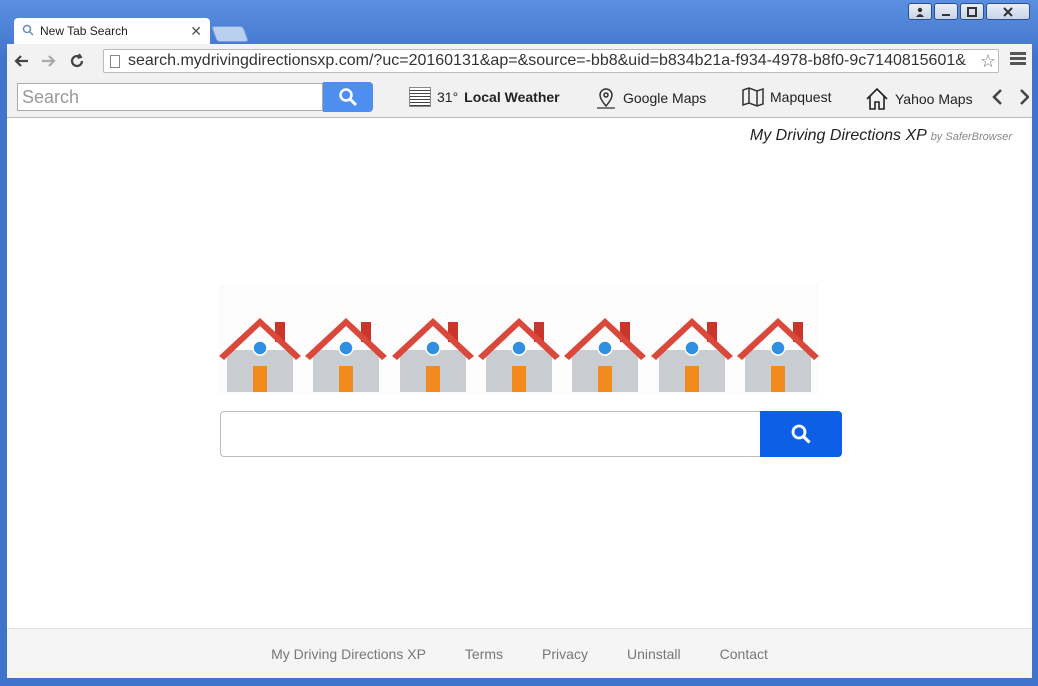 This screenshot has height=686, width=1038. Describe the element at coordinates (484, 654) in the screenshot. I see `footer-link-terms: Terms` at that location.